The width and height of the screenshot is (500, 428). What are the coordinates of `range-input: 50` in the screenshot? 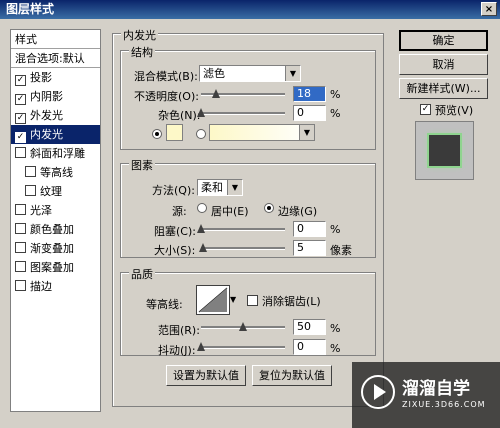 It's located at (309, 327).